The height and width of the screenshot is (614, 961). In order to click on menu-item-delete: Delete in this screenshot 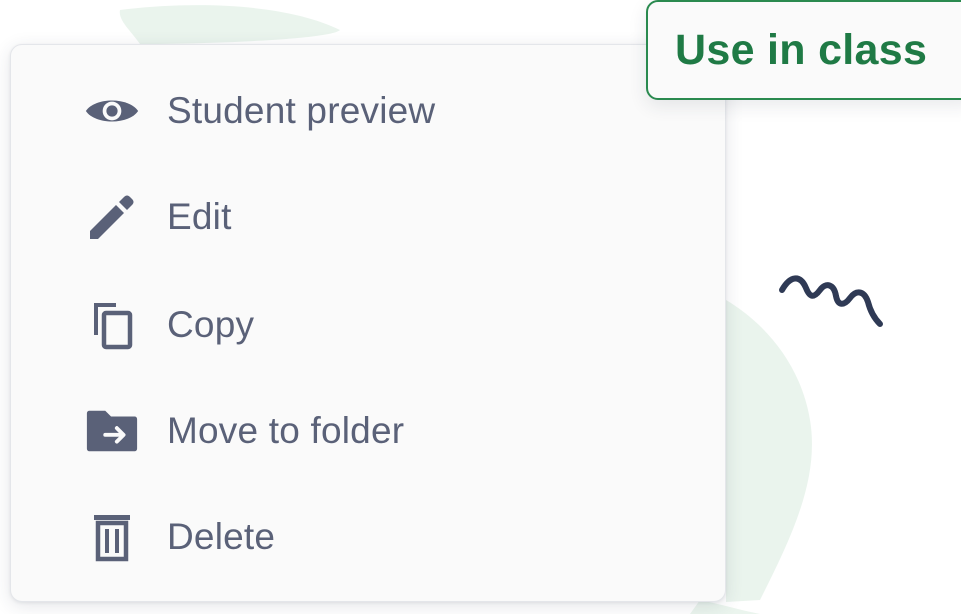, I will do `click(368, 537)`.